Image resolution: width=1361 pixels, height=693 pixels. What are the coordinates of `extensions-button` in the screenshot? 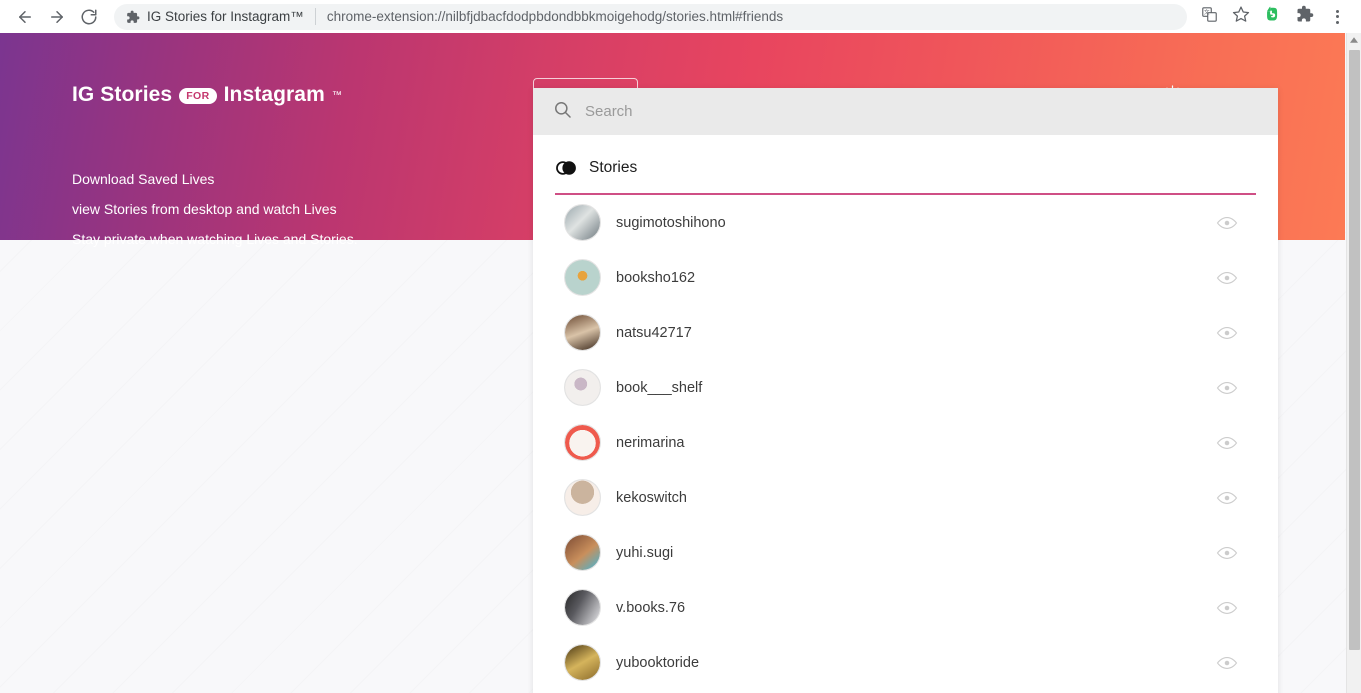 It's located at (1305, 17).